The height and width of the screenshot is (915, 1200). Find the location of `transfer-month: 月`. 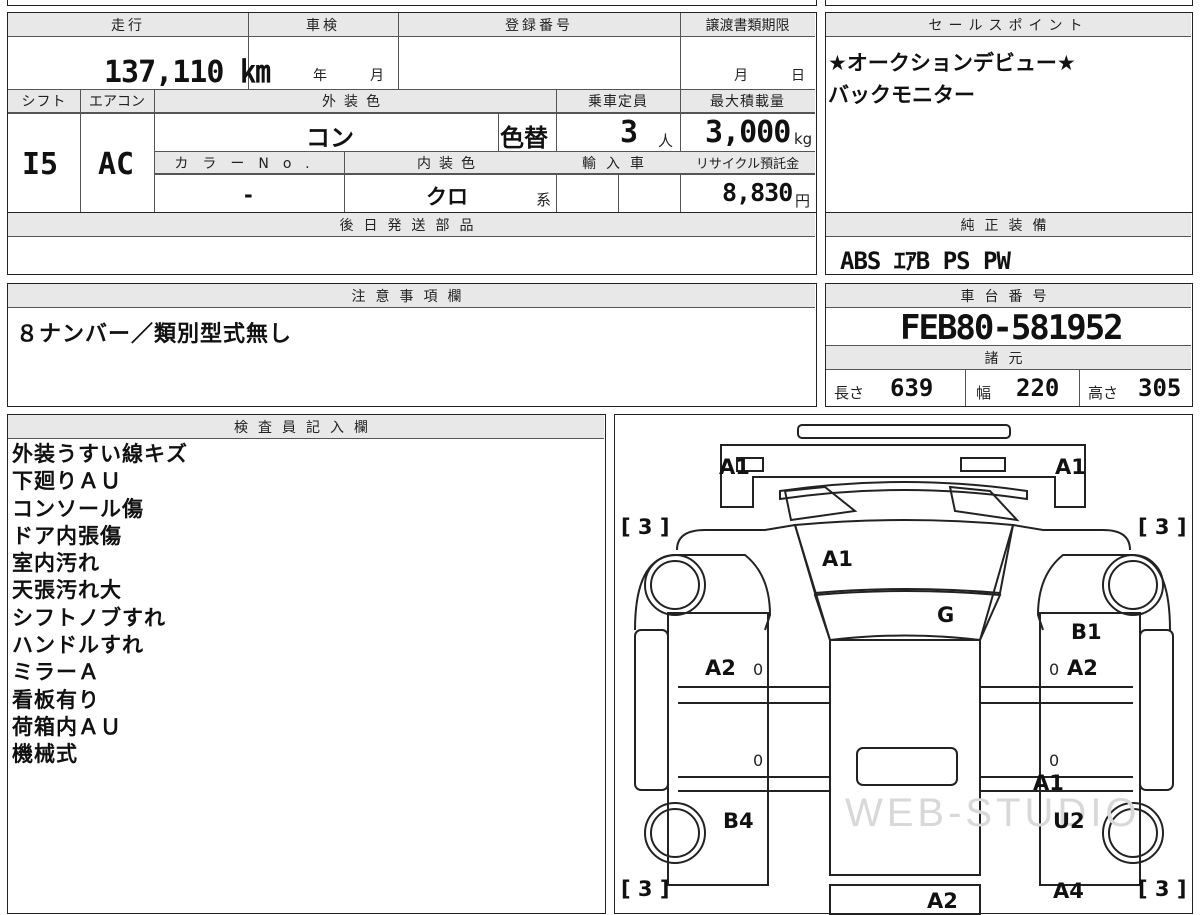

transfer-month: 月 is located at coordinates (741, 76).